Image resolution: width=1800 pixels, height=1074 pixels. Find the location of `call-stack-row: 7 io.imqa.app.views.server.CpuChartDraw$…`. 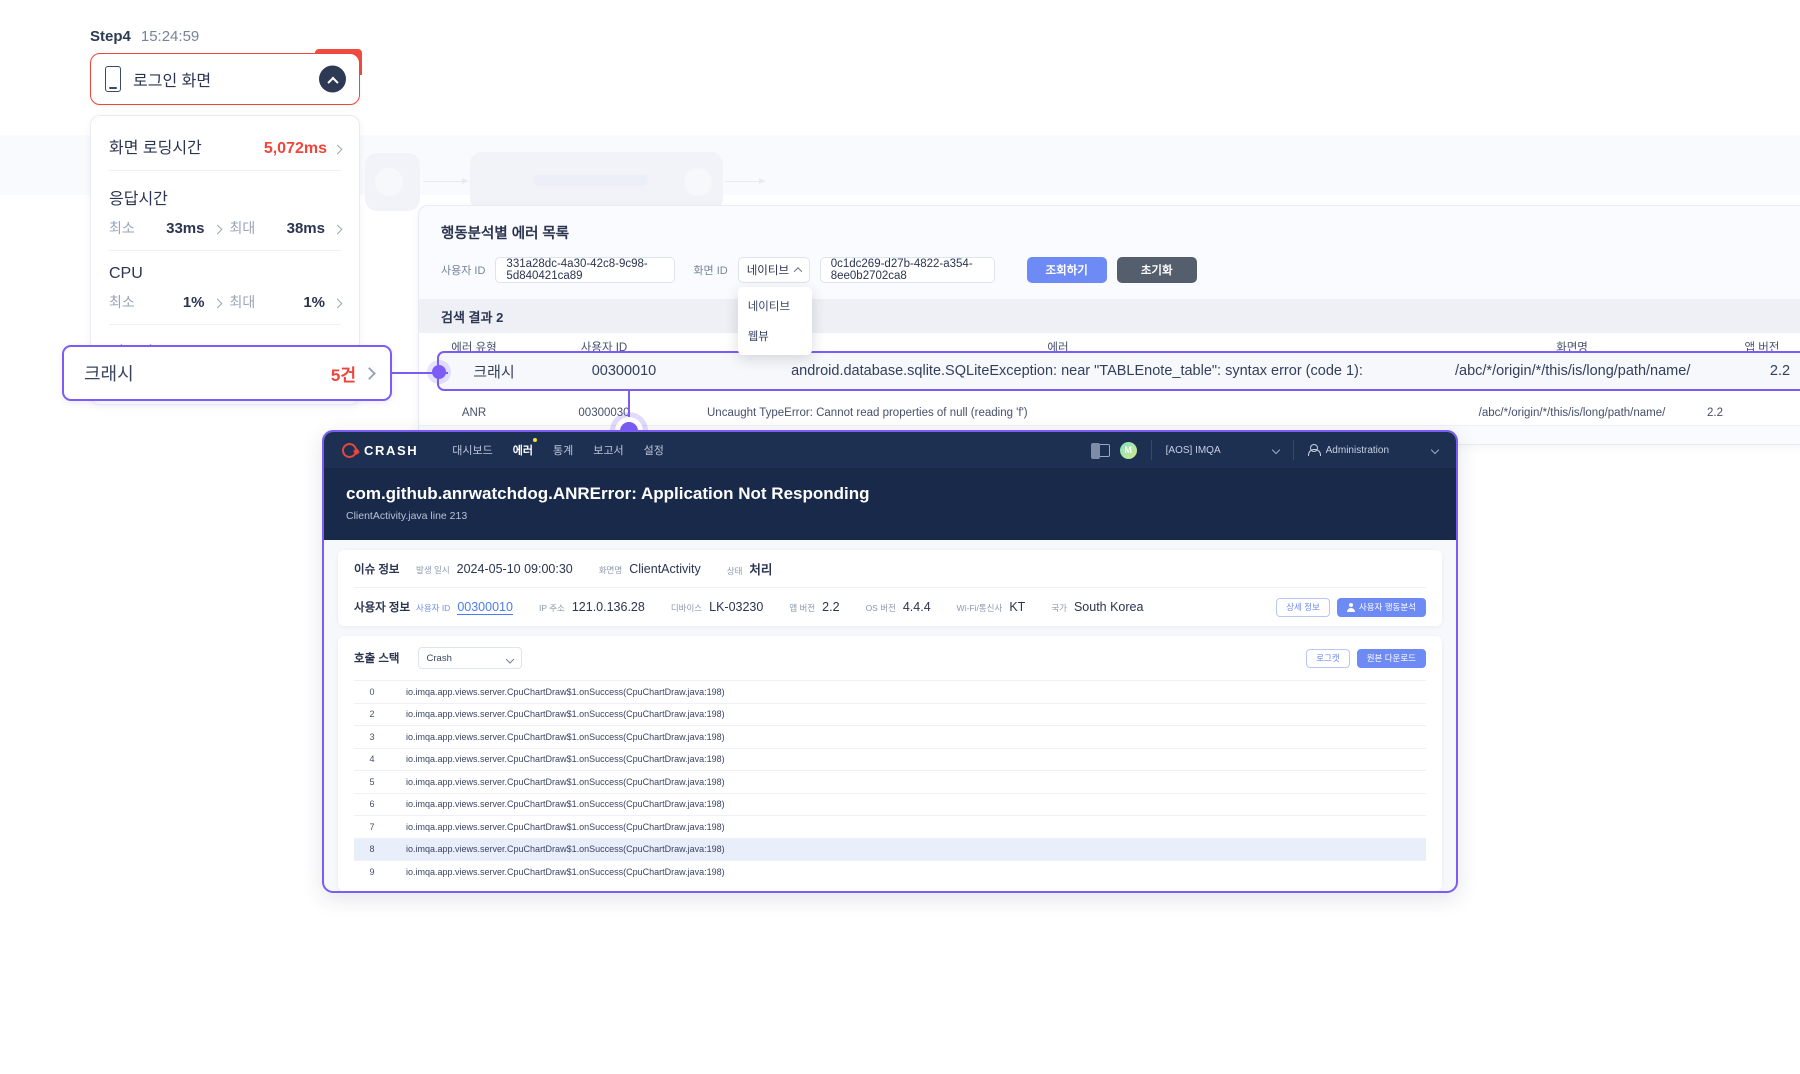

call-stack-row: 7 io.imqa.app.views.server.CpuChartDraw$… is located at coordinates (890, 826).